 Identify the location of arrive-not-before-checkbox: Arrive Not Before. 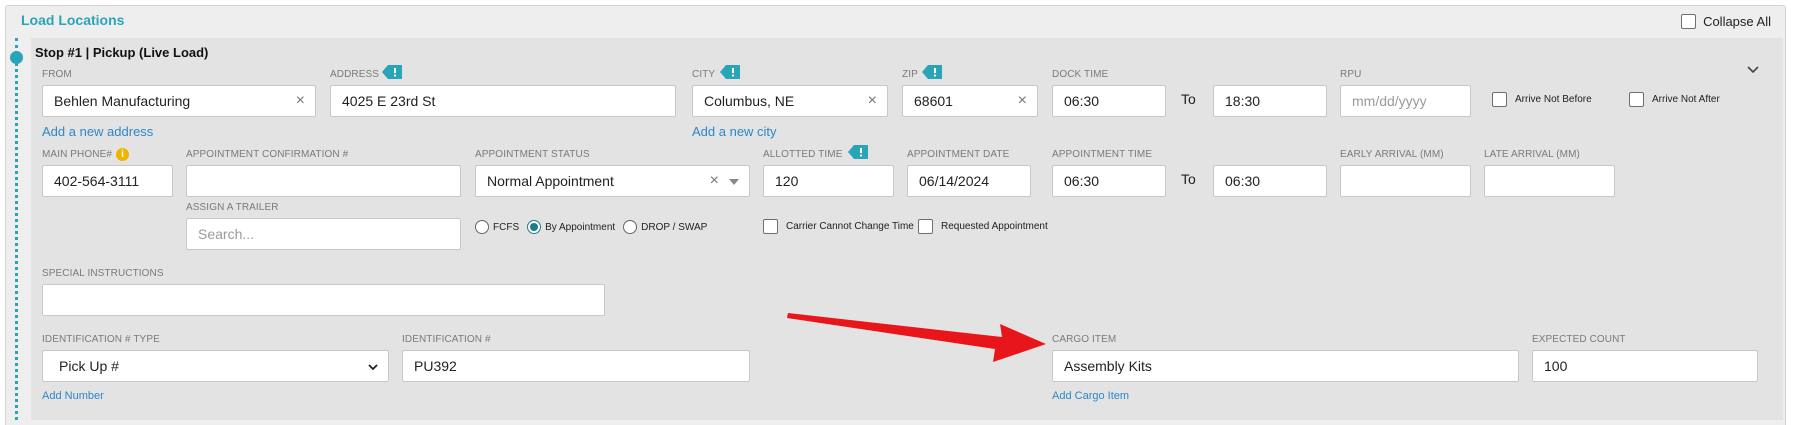
(1542, 99).